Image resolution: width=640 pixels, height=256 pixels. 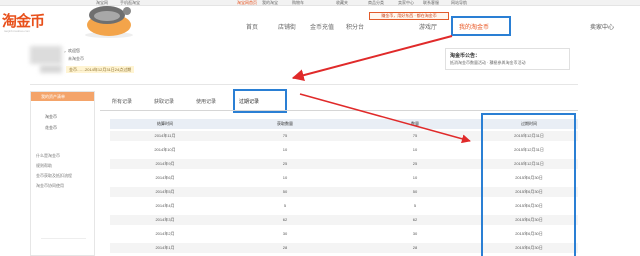 What do you see at coordinates (285, 135) in the screenshot?
I see `cell-earned: 75` at bounding box center [285, 135].